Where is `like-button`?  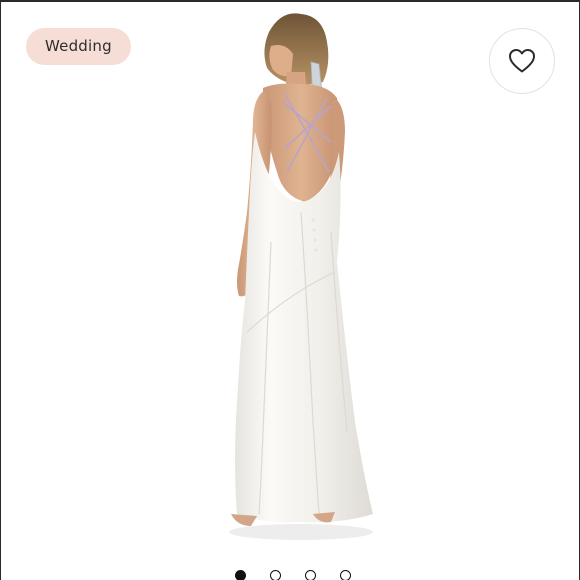 like-button is located at coordinates (522, 61).